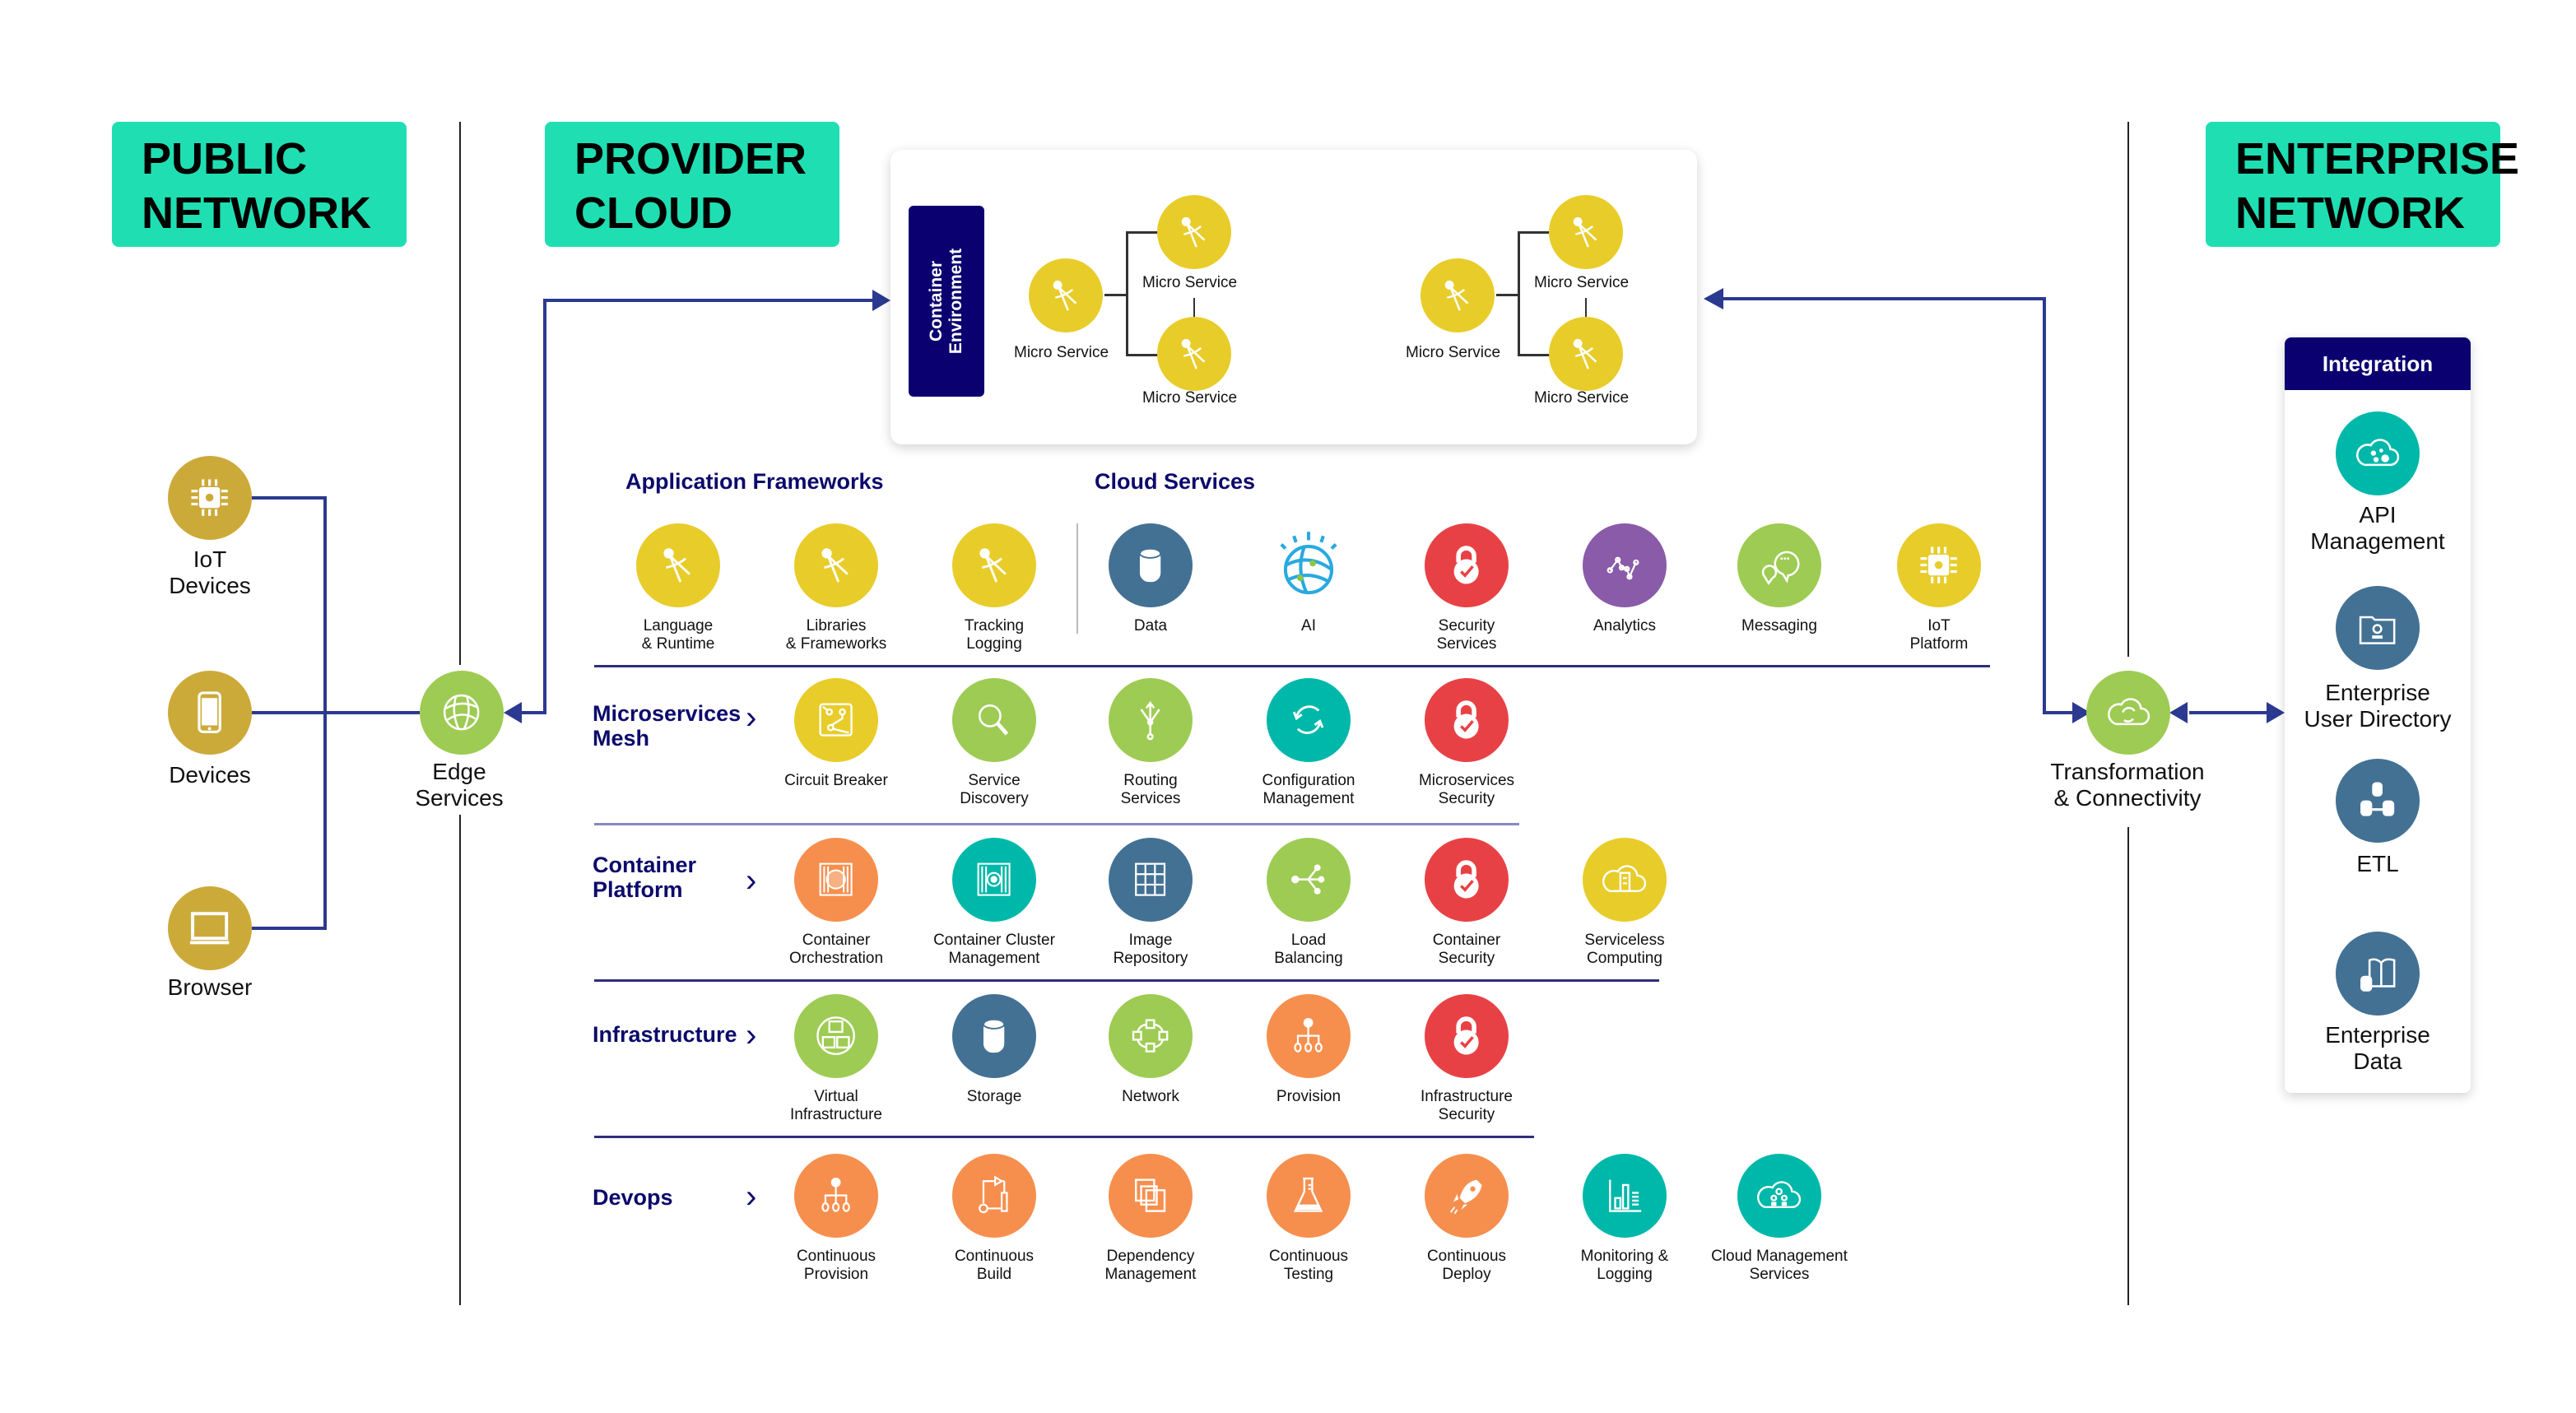  I want to click on api-cloud-icon, so click(2378, 453).